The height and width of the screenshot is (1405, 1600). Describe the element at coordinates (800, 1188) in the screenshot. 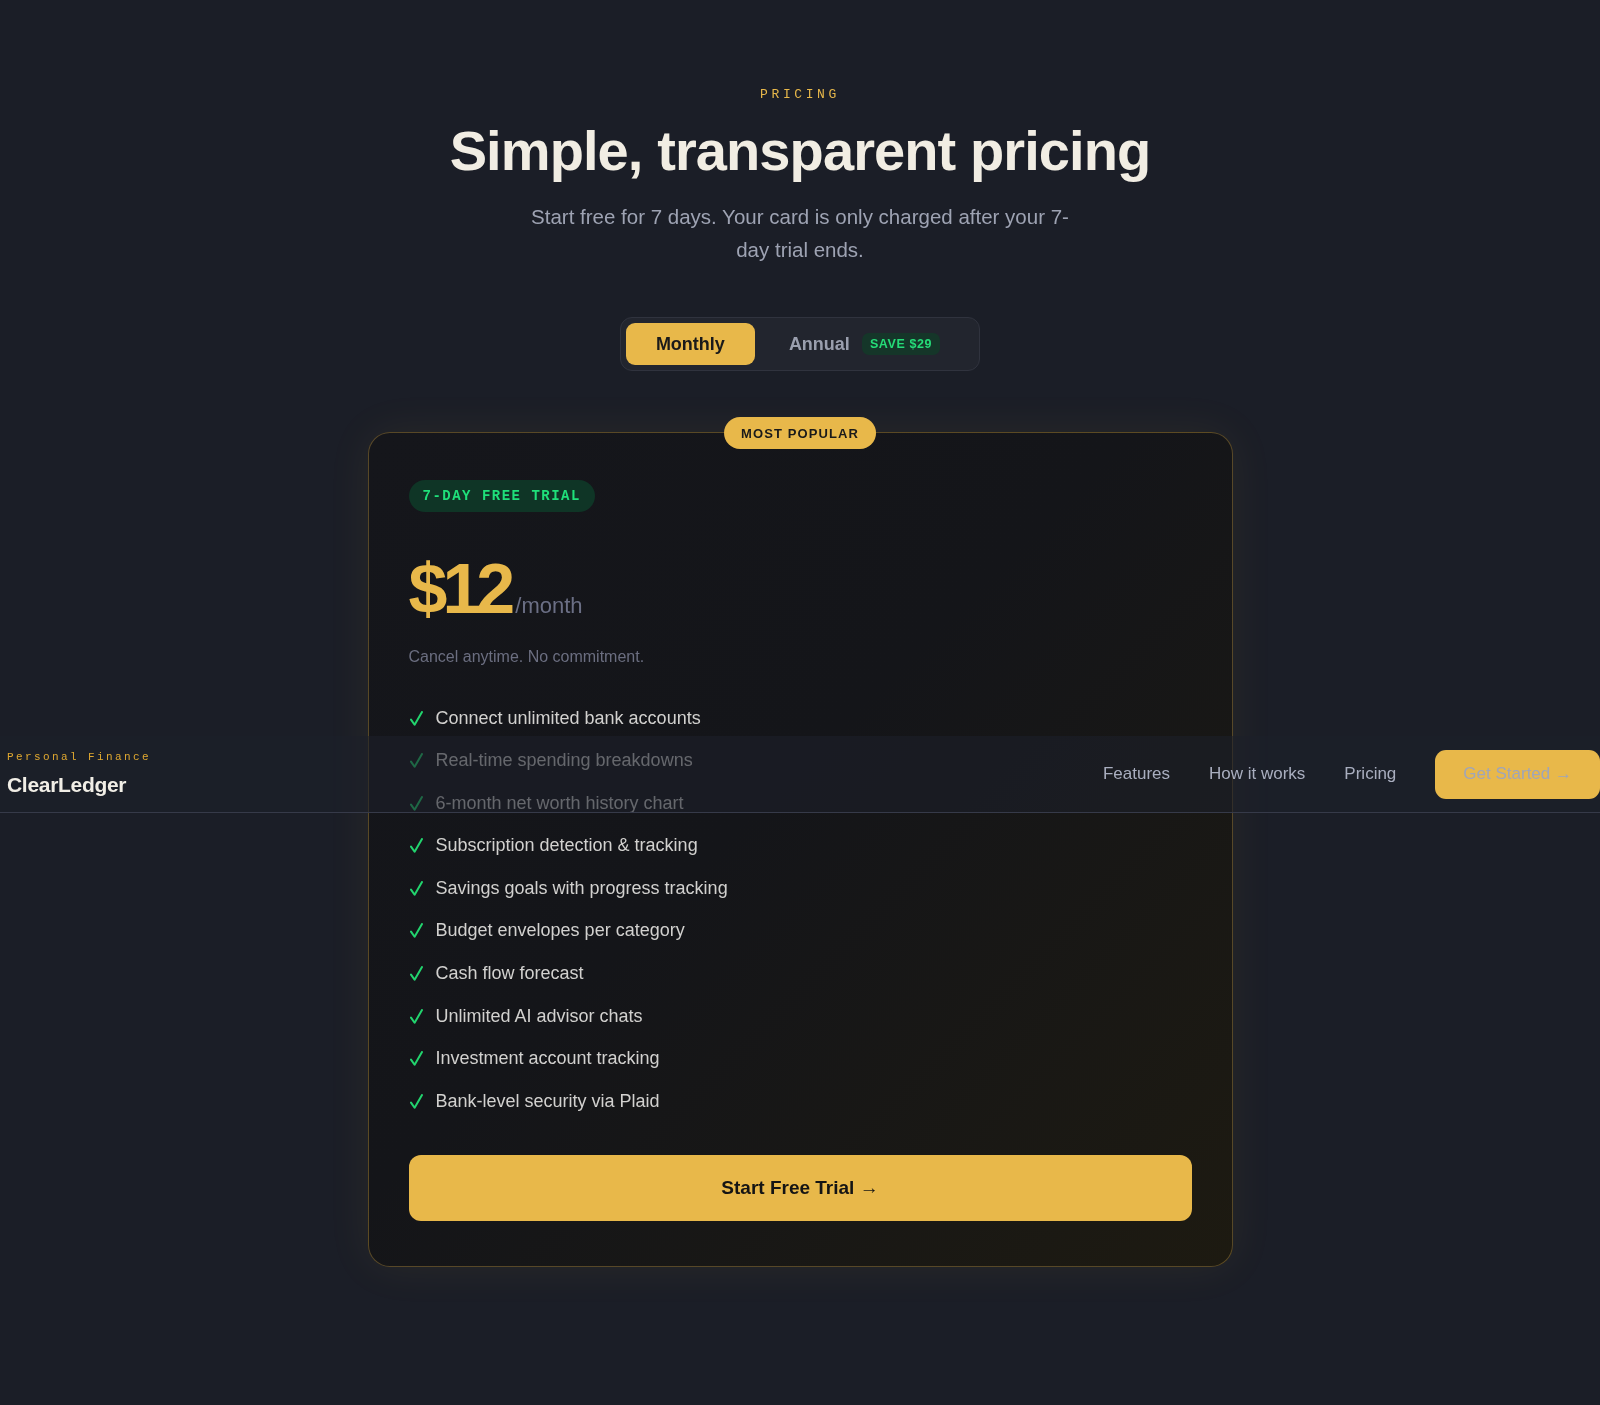

I see `start-trial-button: Start Free Trial →` at that location.